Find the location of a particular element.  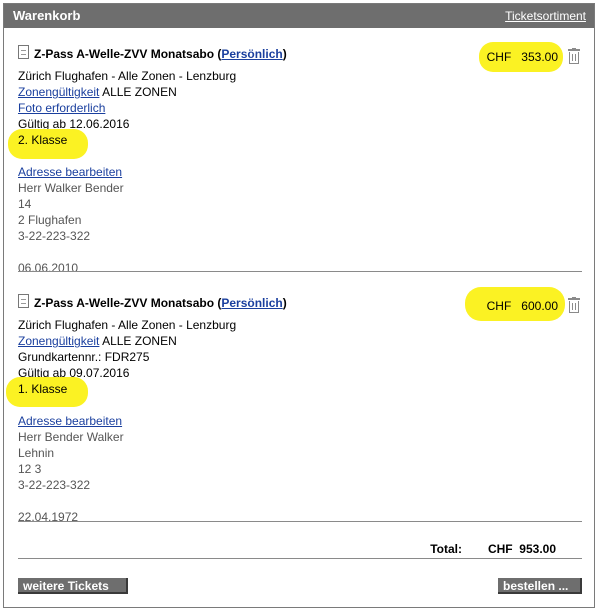

total-amount: CHF 953.00 is located at coordinates (522, 549).